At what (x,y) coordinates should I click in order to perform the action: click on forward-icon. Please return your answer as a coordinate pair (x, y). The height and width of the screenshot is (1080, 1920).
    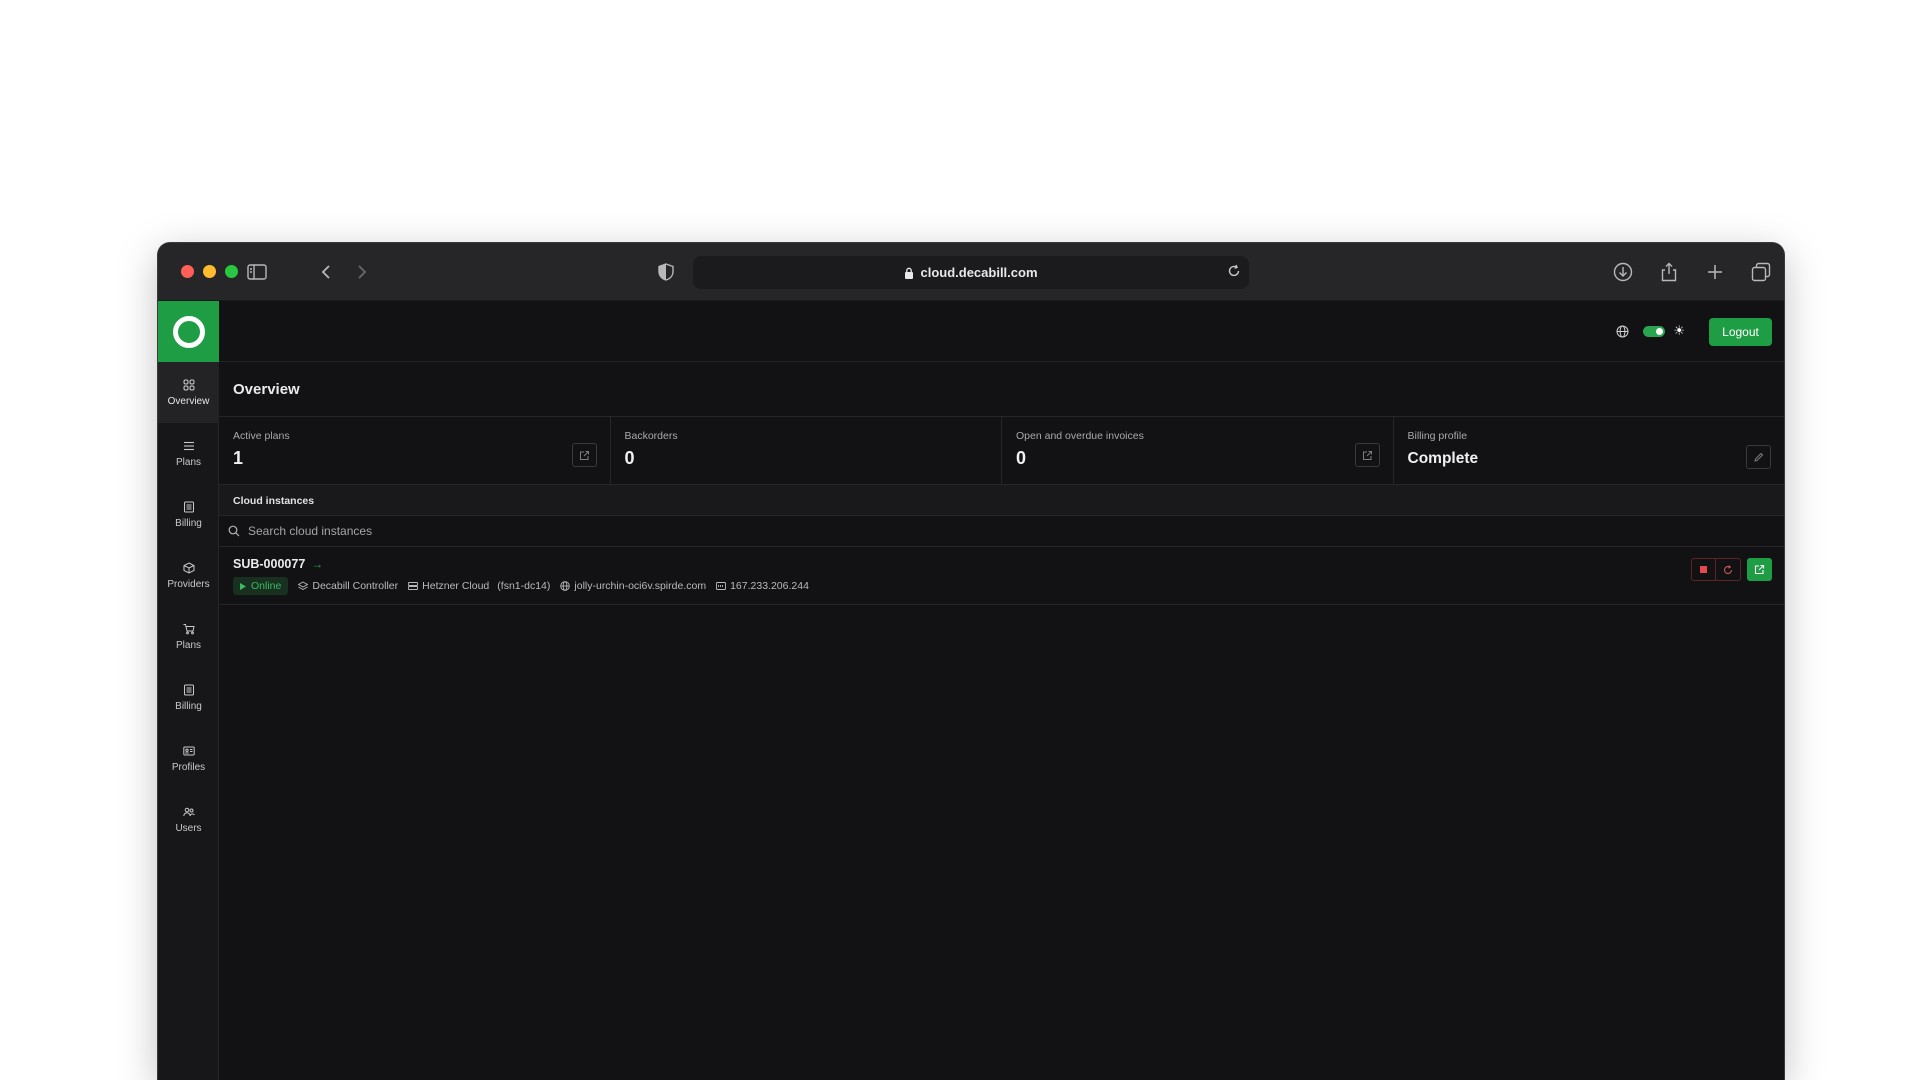
    Looking at the image, I should click on (362, 272).